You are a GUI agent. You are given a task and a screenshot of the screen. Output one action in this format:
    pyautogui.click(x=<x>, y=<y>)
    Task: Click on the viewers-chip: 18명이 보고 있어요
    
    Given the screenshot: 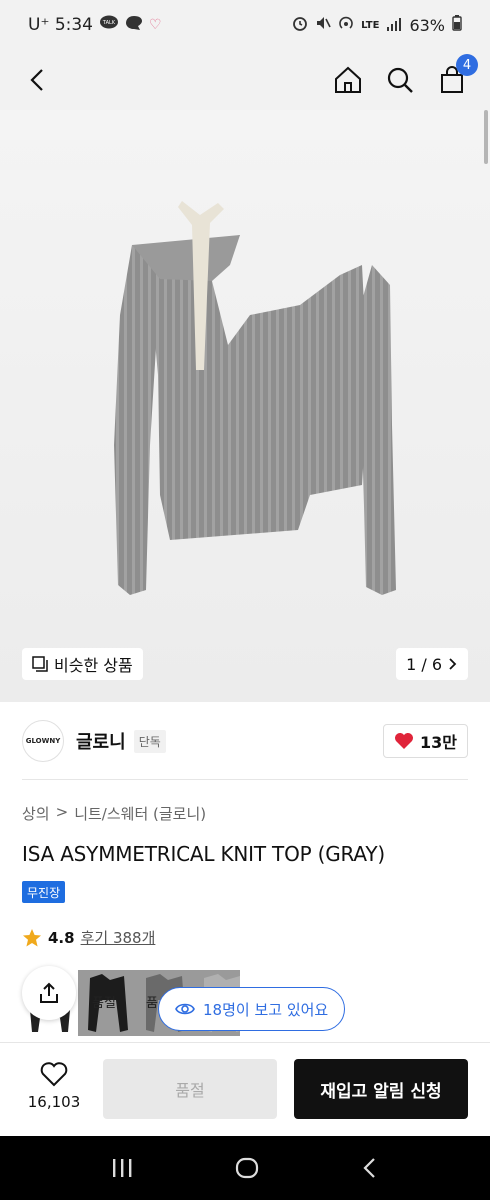 What is the action you would take?
    pyautogui.click(x=252, y=1009)
    